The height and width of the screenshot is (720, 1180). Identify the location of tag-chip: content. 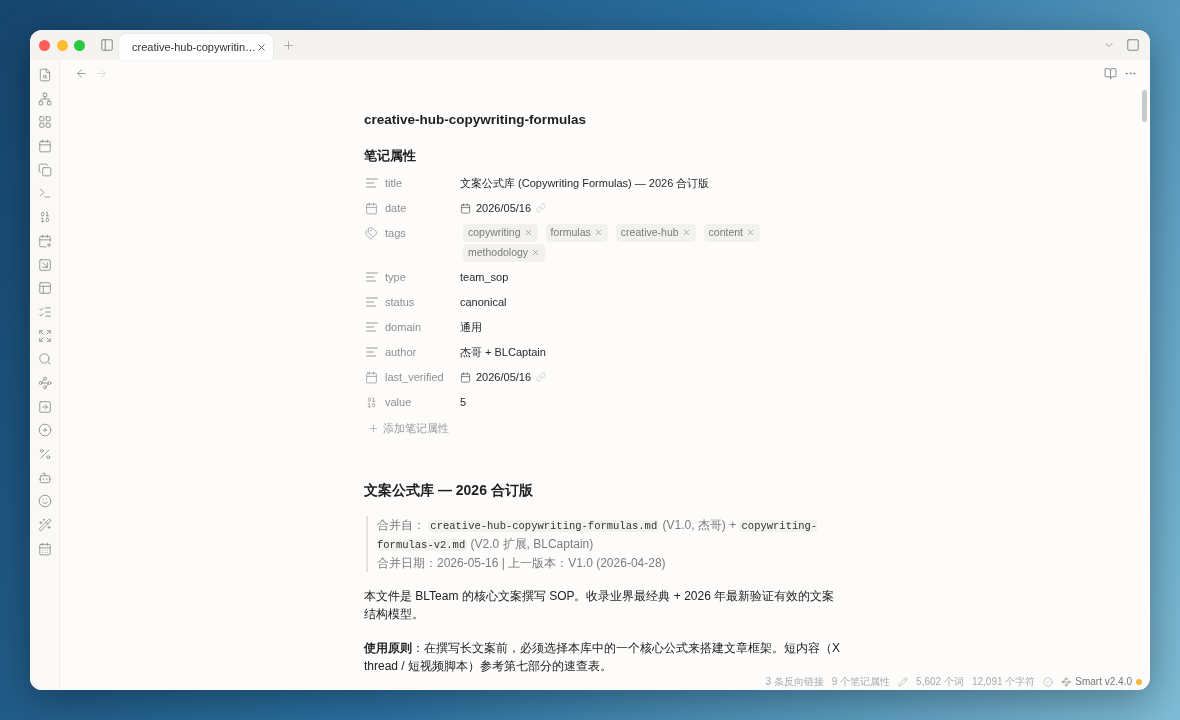
(732, 232).